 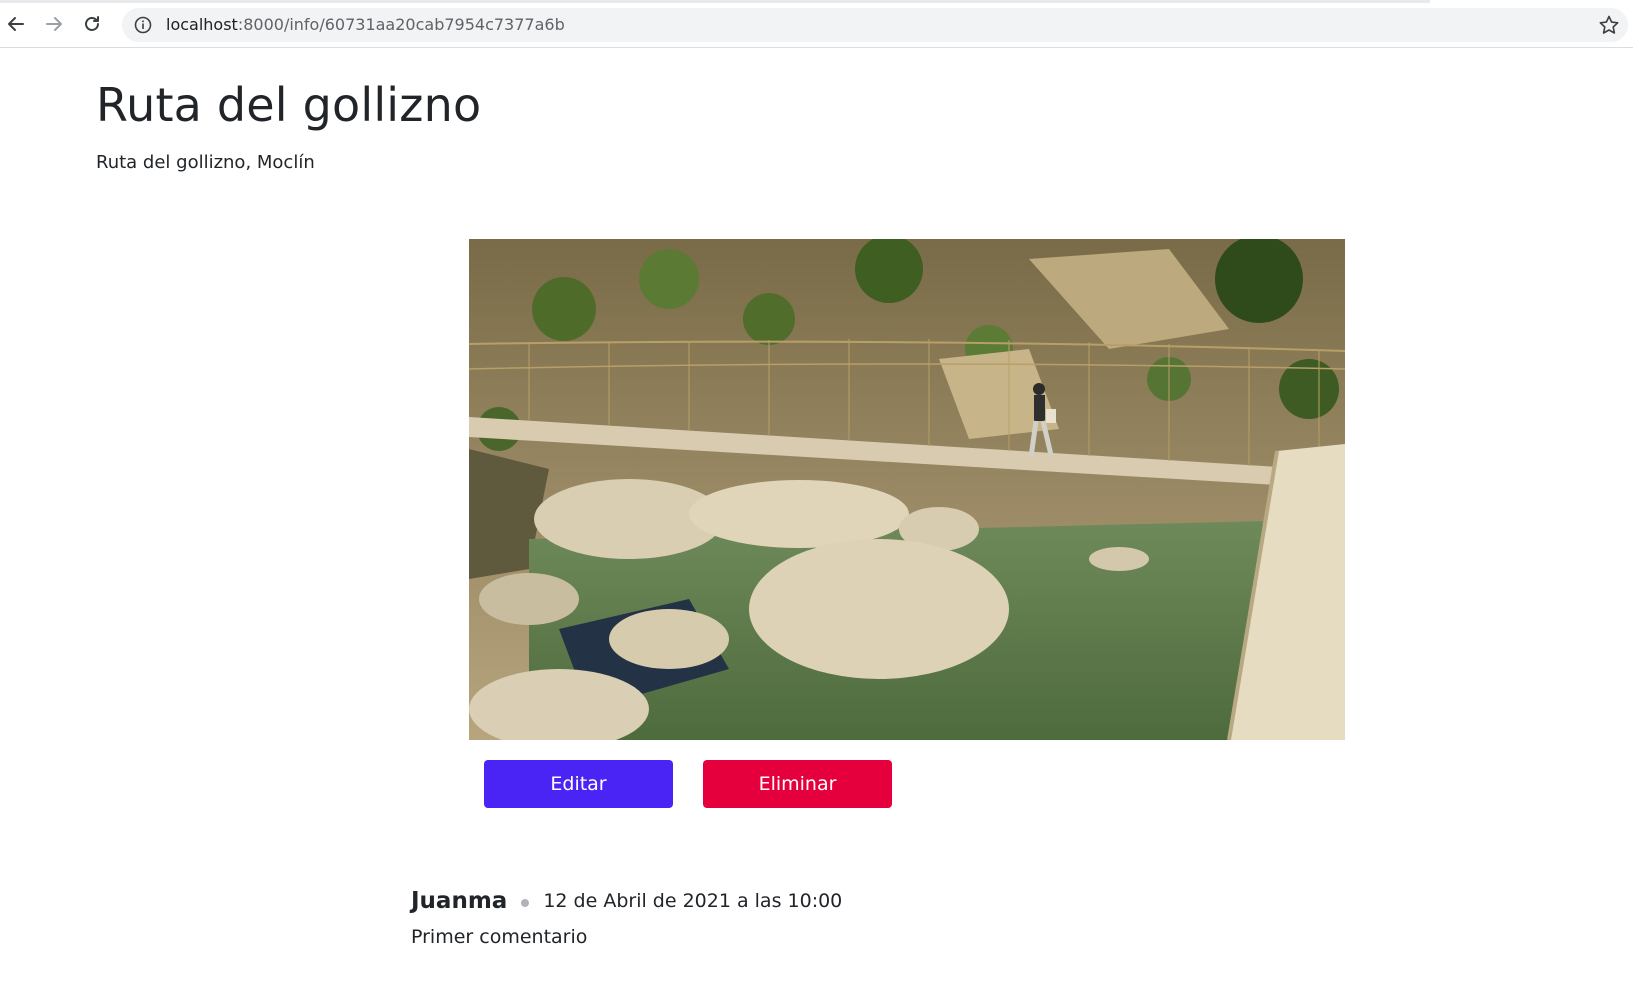 I want to click on info-icon, so click(x=143, y=25).